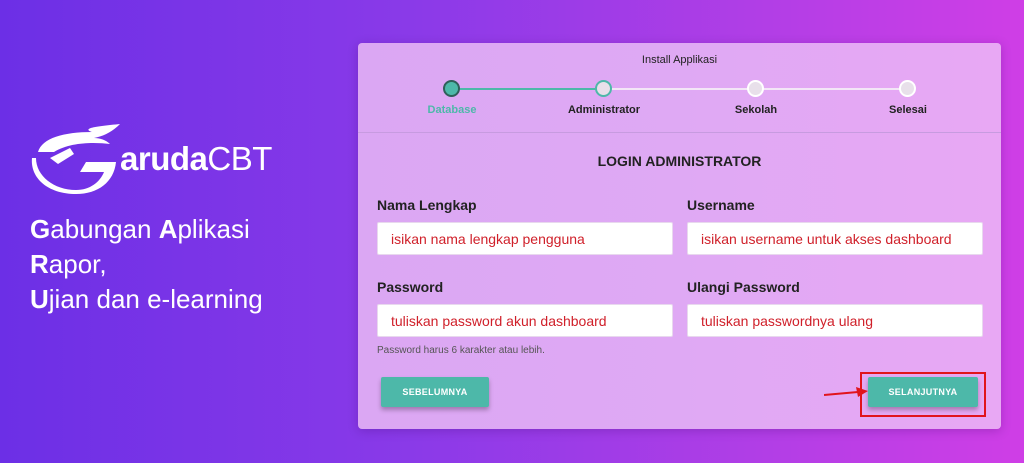 This screenshot has width=1024, height=463. Describe the element at coordinates (140, 229) in the screenshot. I see `tagline-line-1: Gabungan Aplikasi` at that location.